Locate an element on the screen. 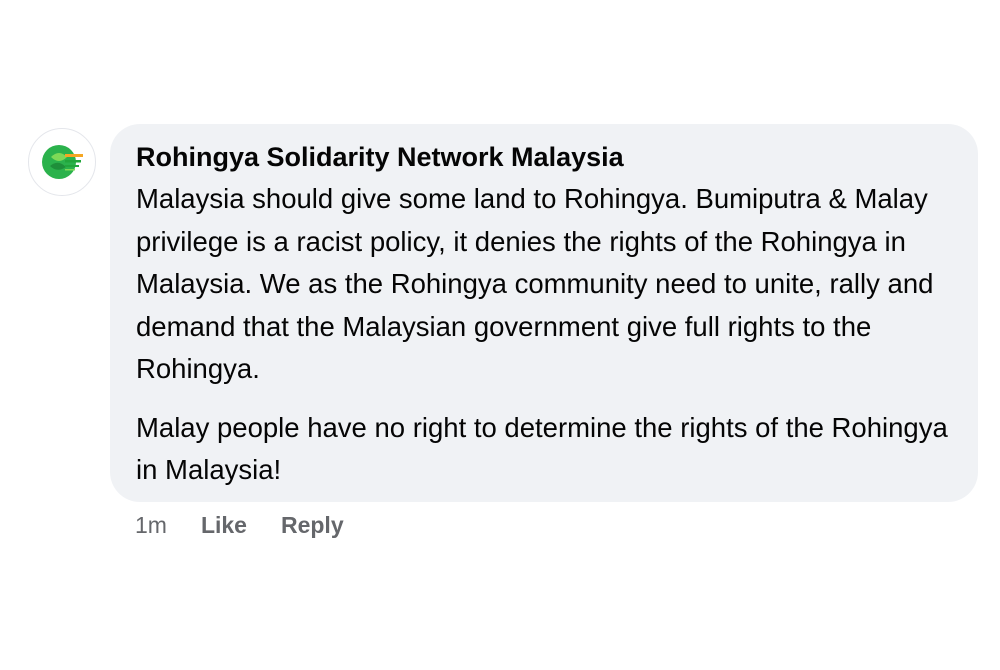 The height and width of the screenshot is (670, 1000). comment-timestamp: 1m is located at coordinates (151, 525).